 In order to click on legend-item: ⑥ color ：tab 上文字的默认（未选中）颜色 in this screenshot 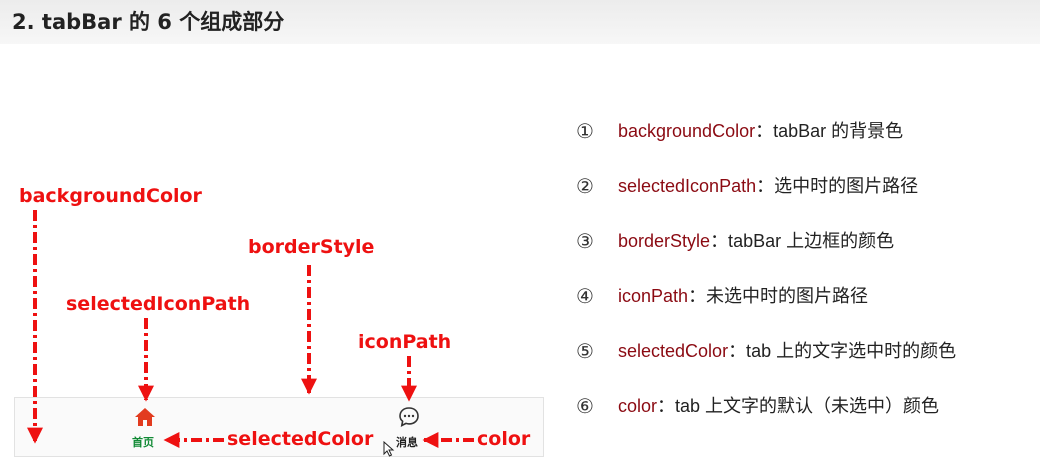, I will do `click(806, 420)`.